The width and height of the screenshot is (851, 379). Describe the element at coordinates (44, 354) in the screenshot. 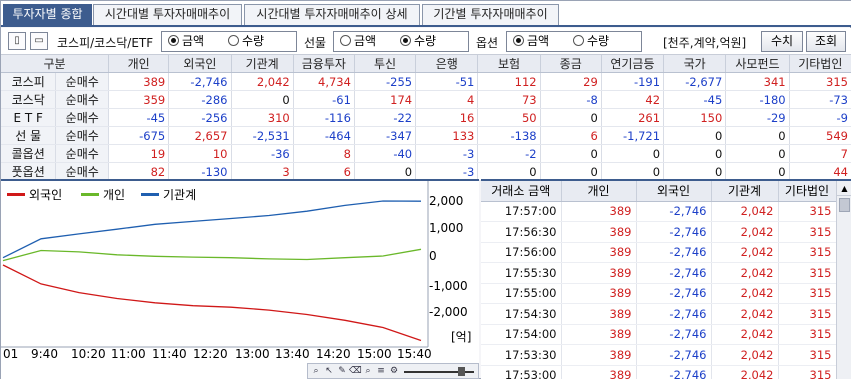

I see `x-tick-label: 9:40` at that location.